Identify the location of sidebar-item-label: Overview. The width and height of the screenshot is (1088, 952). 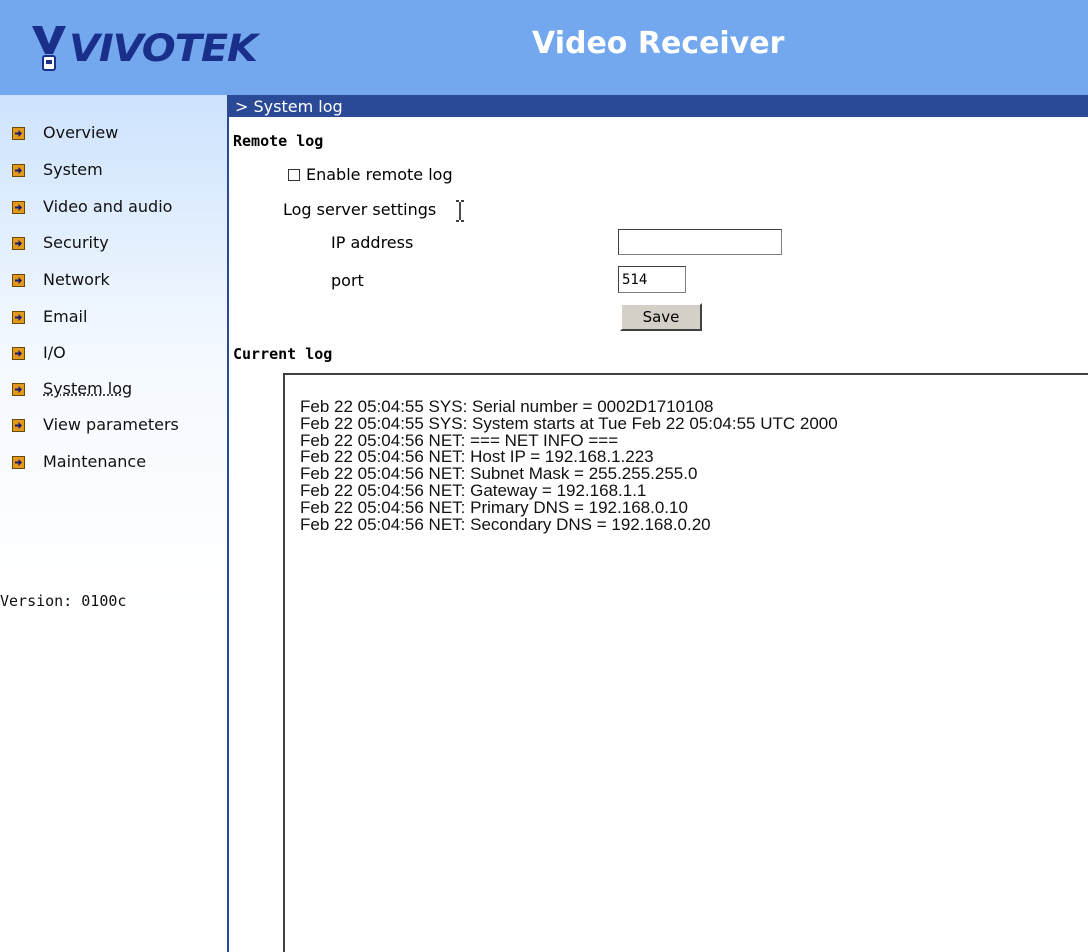
(80, 132).